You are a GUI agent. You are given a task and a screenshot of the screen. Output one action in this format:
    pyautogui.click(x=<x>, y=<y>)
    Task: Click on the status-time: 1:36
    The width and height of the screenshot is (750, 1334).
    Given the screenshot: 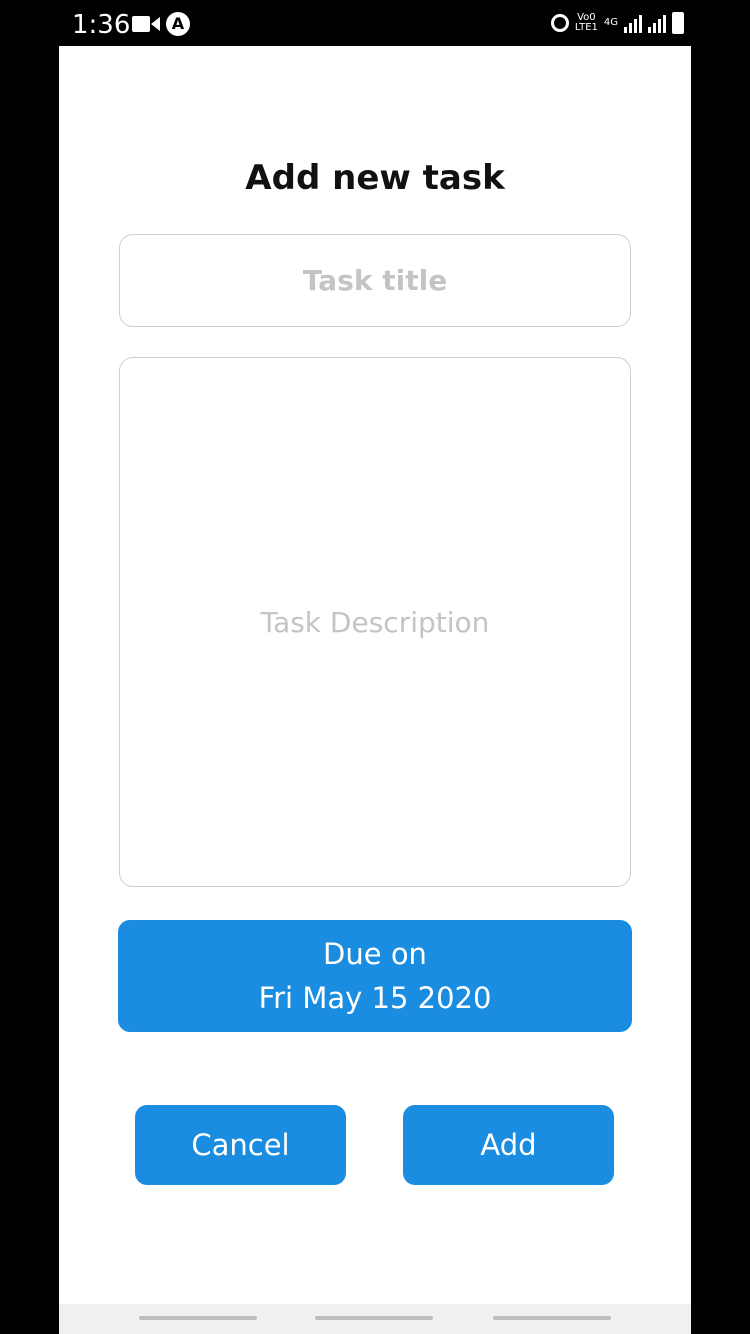 What is the action you would take?
    pyautogui.click(x=101, y=25)
    